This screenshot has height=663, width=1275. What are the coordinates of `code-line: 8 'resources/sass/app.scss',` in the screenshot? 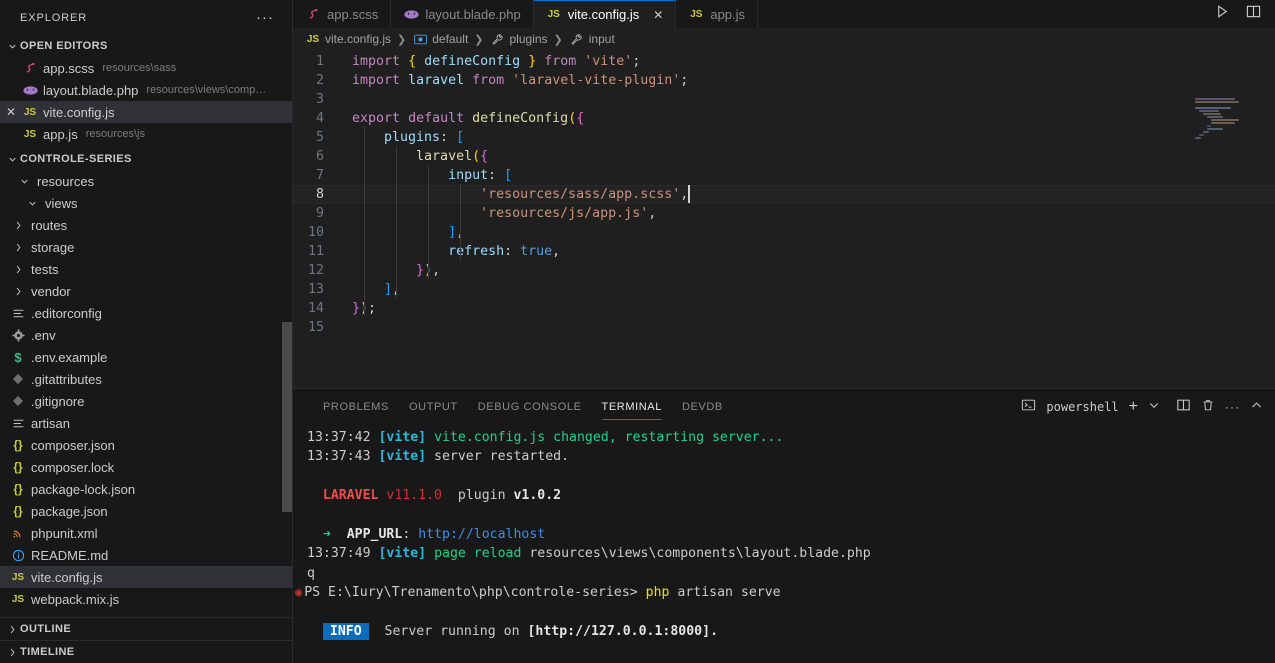 It's located at (784, 194).